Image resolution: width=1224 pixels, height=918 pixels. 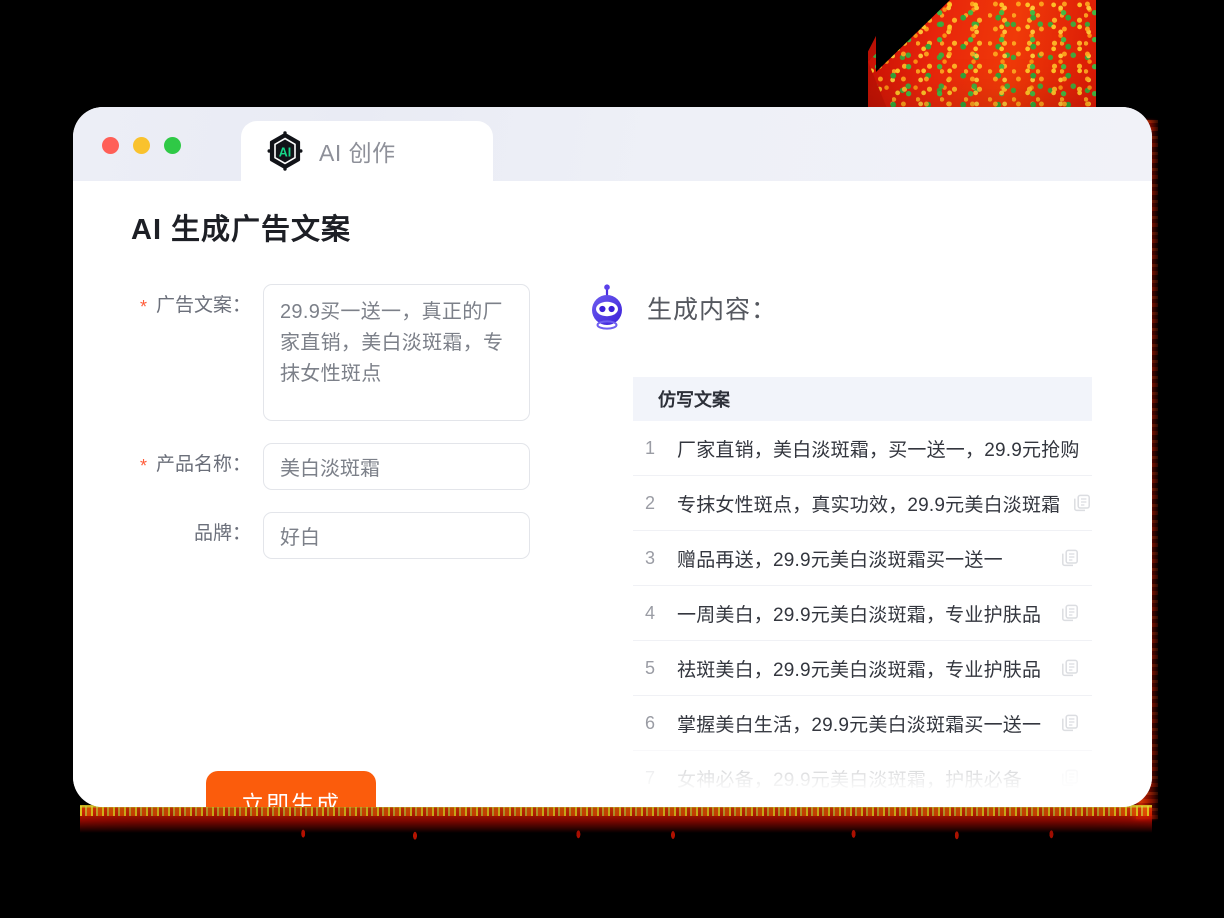 I want to click on row-index: 5, so click(x=650, y=667).